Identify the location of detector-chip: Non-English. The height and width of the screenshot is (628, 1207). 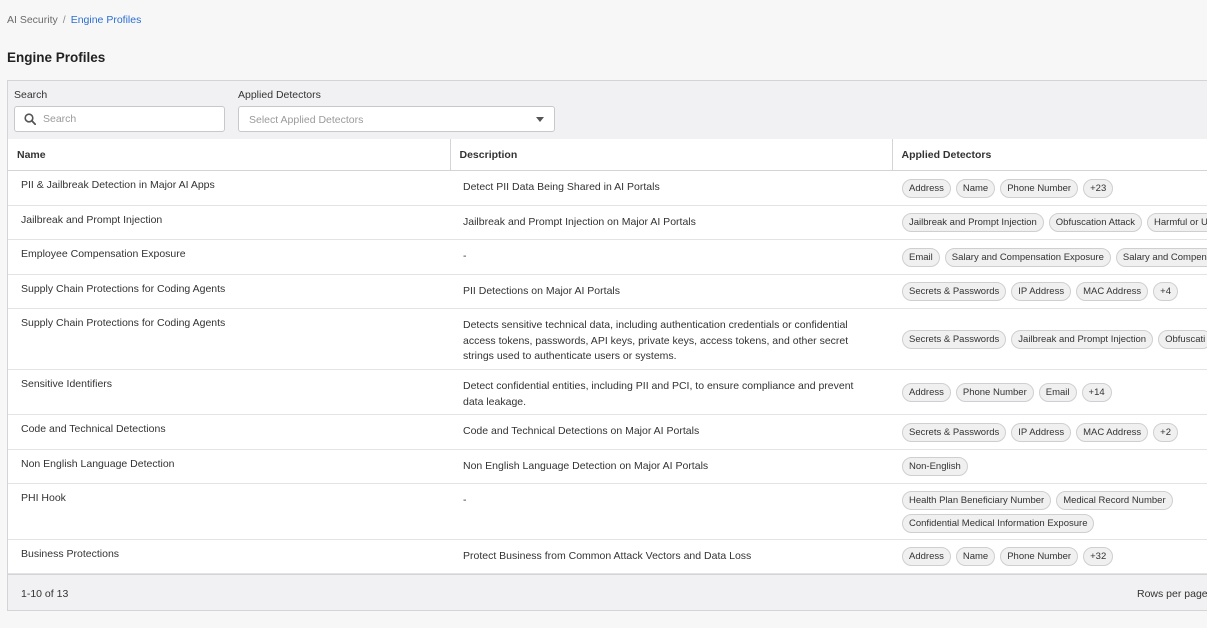
(935, 466).